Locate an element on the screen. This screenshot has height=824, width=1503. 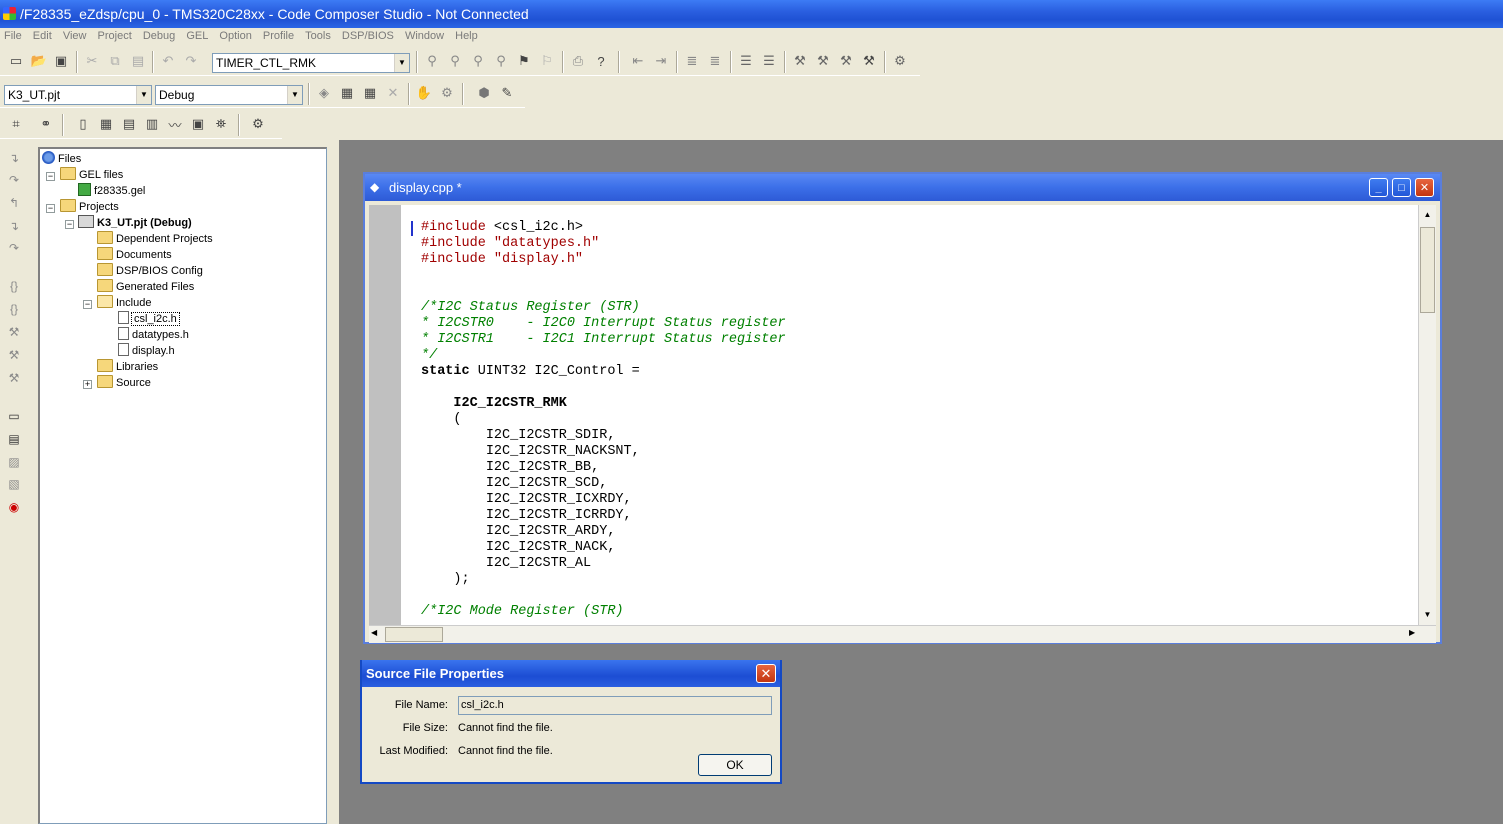
list-icon: ☰ is located at coordinates (746, 61).